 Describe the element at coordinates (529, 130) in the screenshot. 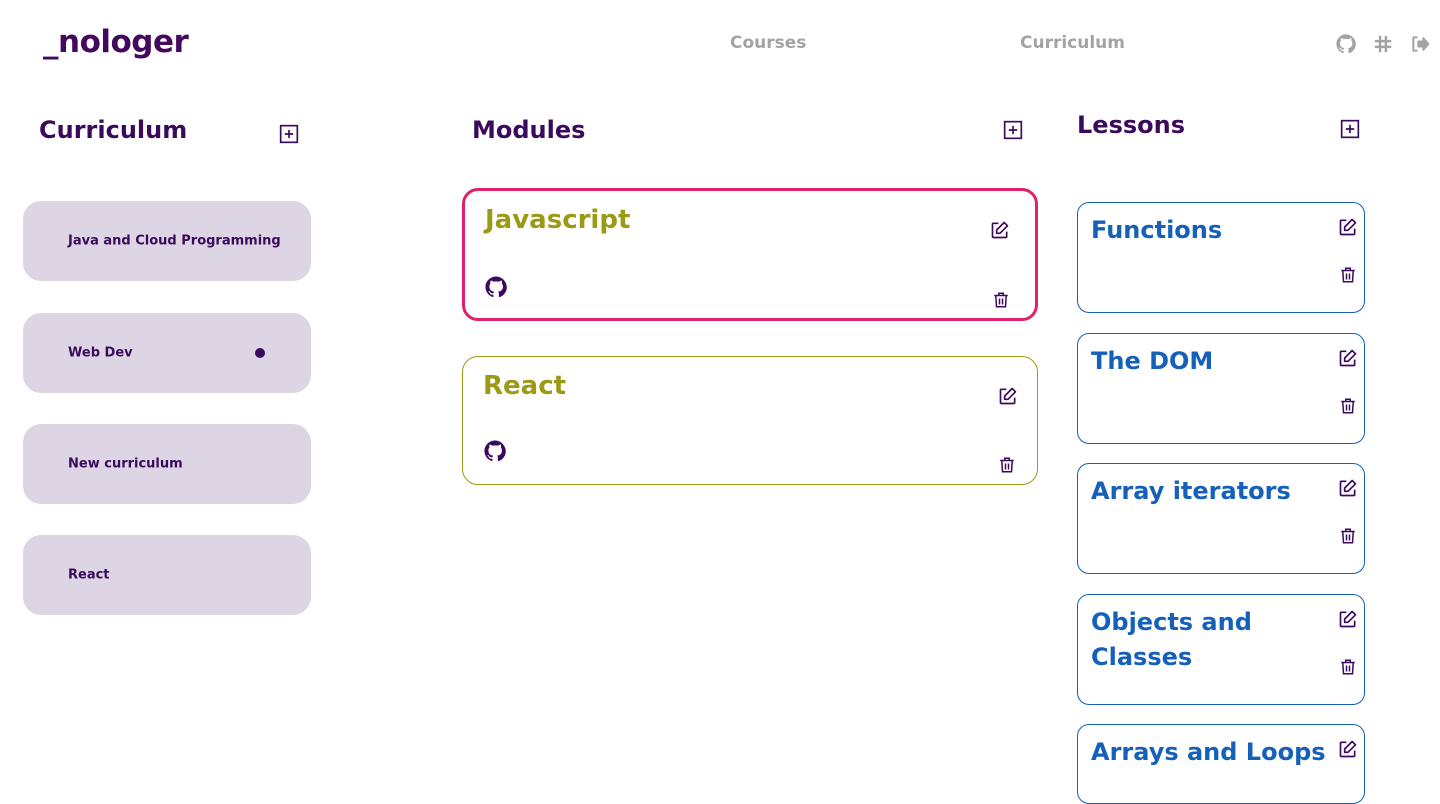

I see `modules-section-title: Modules` at that location.